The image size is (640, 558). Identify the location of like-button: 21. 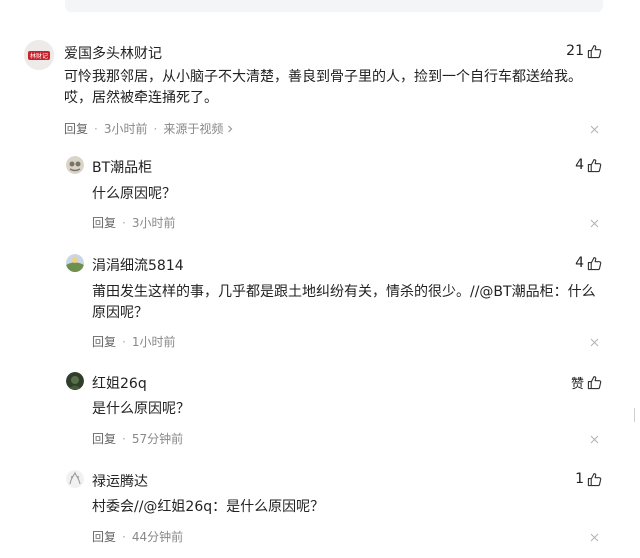
(584, 51).